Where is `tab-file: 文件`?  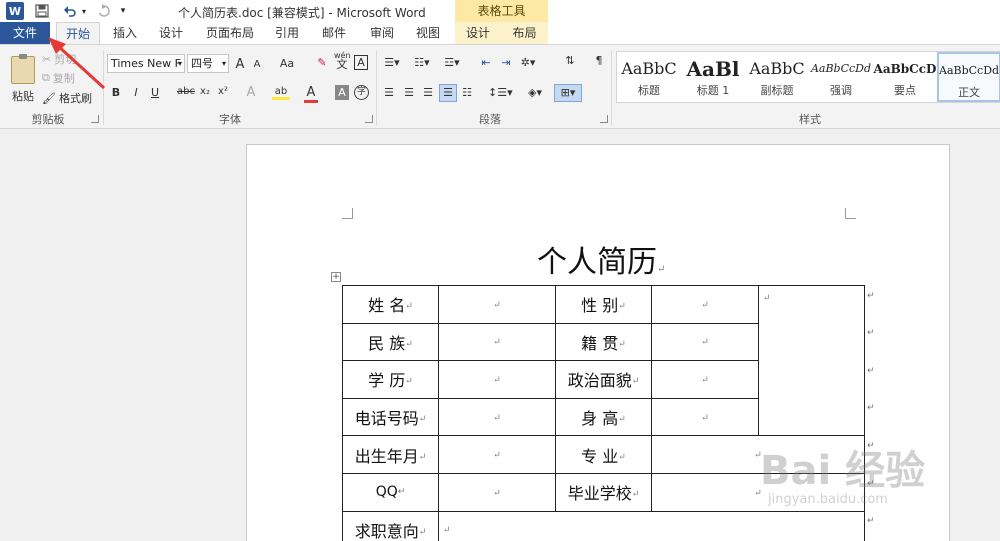
tab-file: 文件 is located at coordinates (25, 33).